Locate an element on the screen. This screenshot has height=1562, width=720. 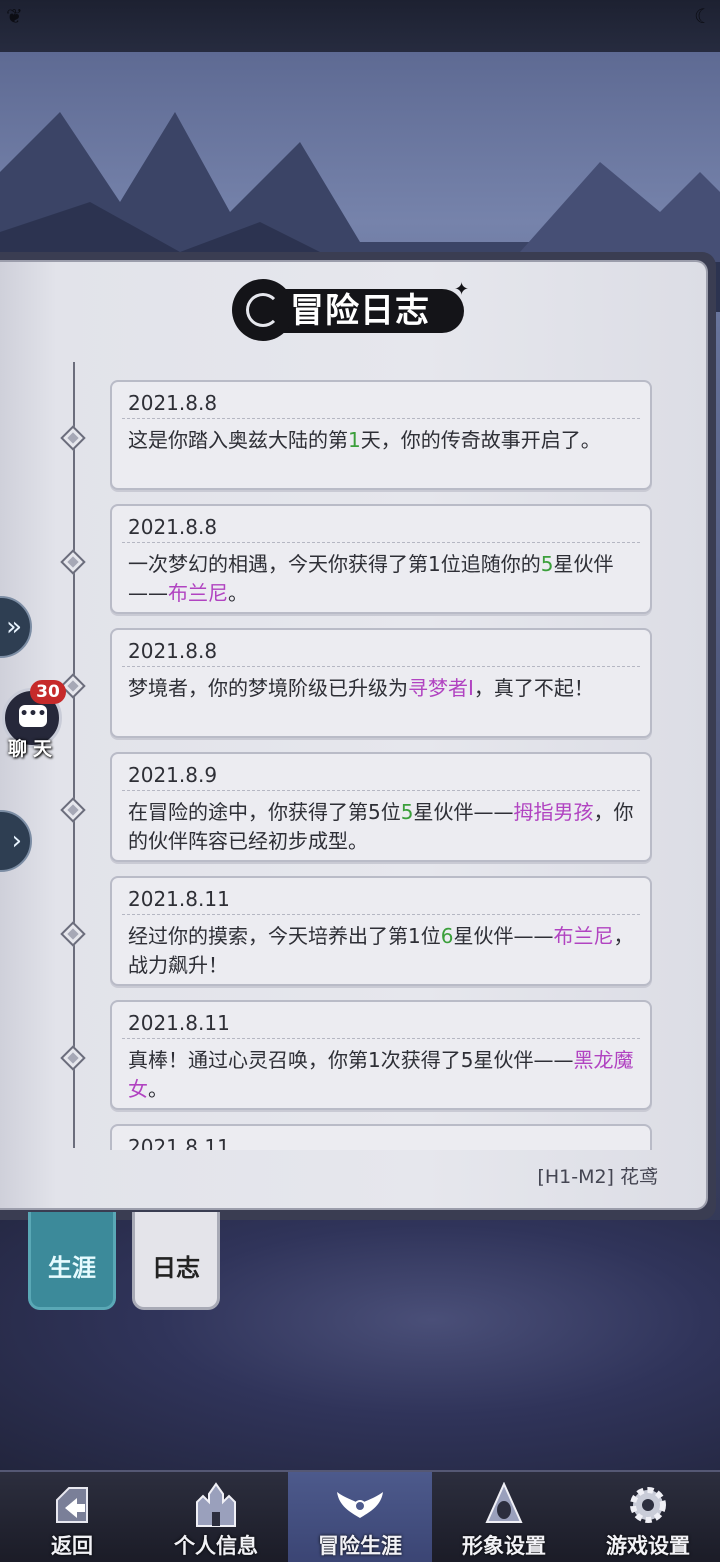
log-entry: 2021.8.11 is located at coordinates (381, 1137).